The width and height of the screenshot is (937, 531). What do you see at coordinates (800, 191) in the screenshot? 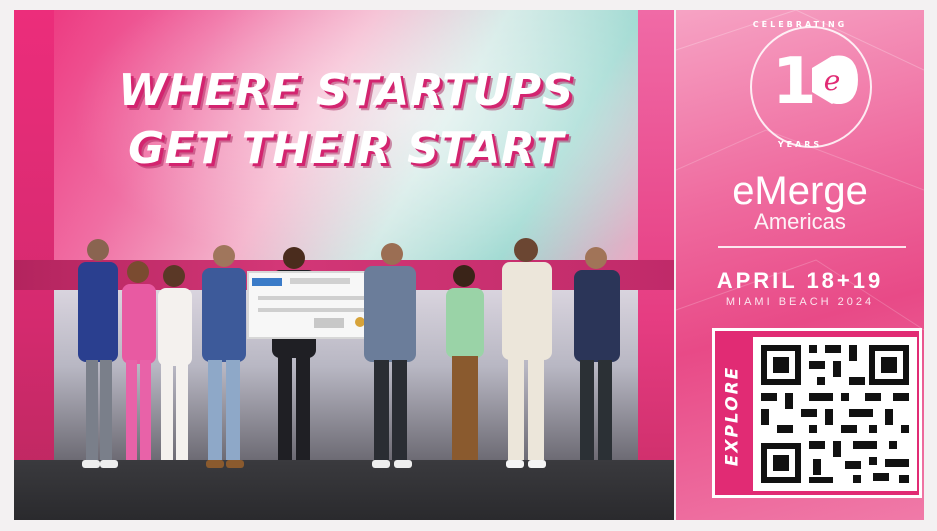
I see `brand-name: eMerge` at bounding box center [800, 191].